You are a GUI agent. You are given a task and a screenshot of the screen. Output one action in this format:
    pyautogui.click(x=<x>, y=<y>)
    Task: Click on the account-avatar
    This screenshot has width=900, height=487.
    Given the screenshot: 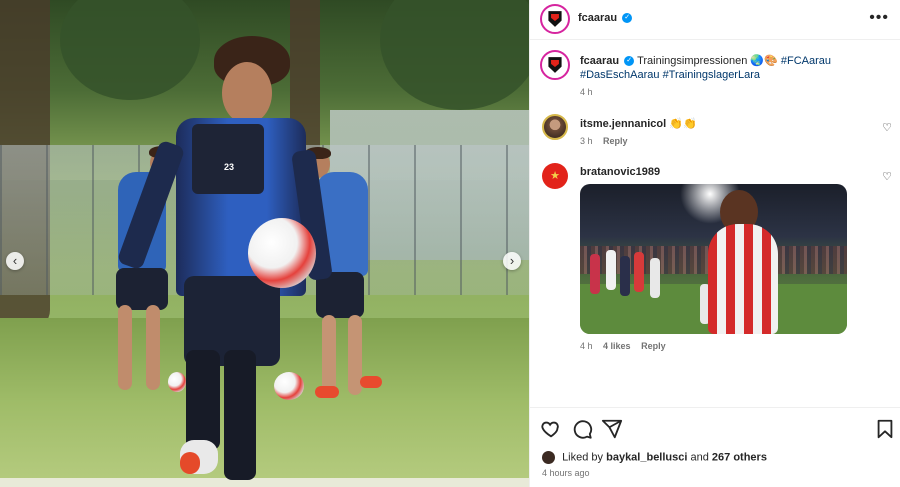 What is the action you would take?
    pyautogui.click(x=555, y=19)
    